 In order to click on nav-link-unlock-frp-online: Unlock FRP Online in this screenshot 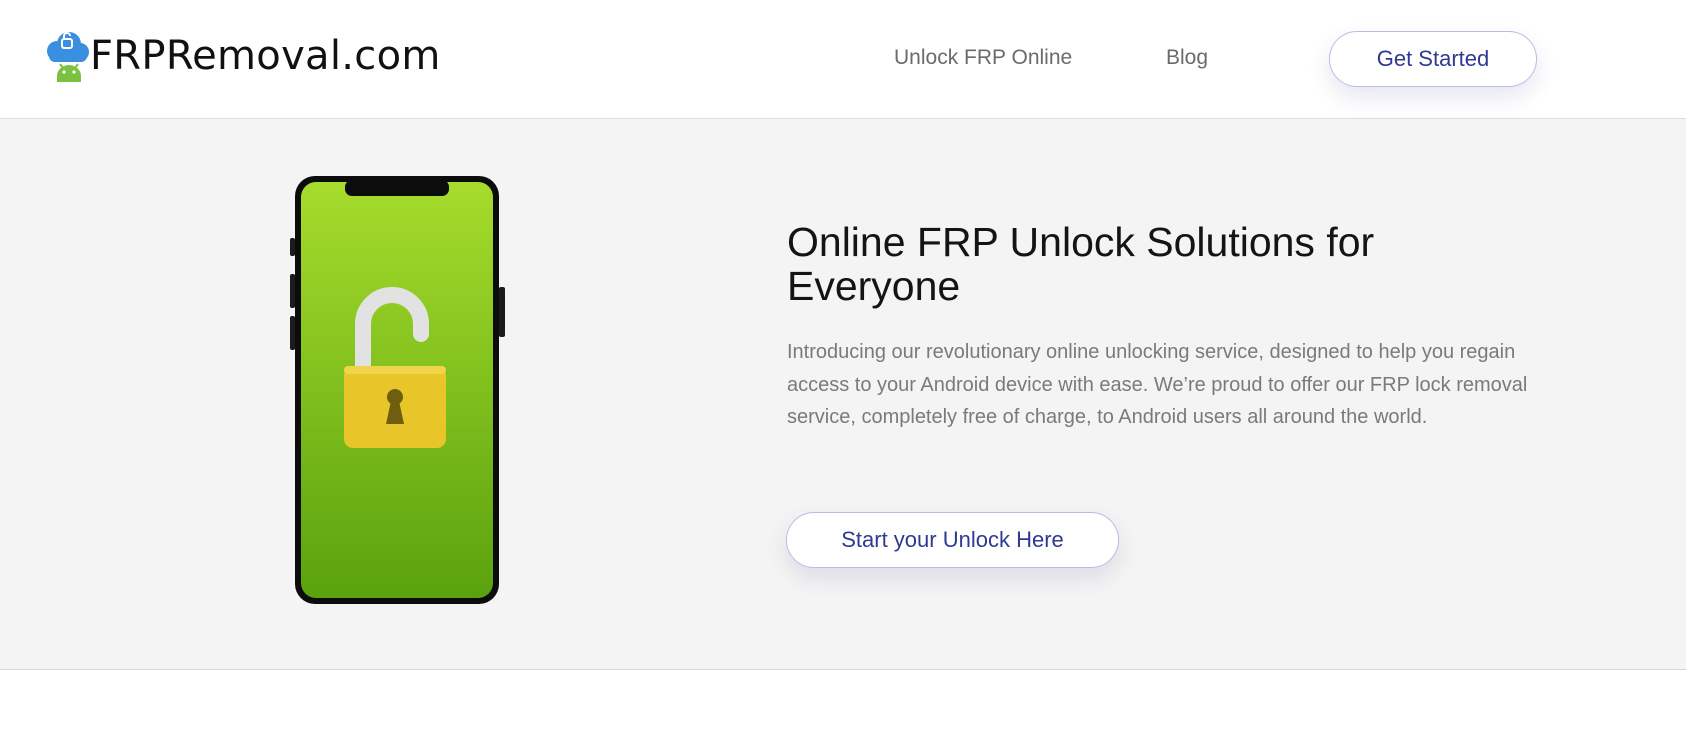, I will do `click(983, 58)`.